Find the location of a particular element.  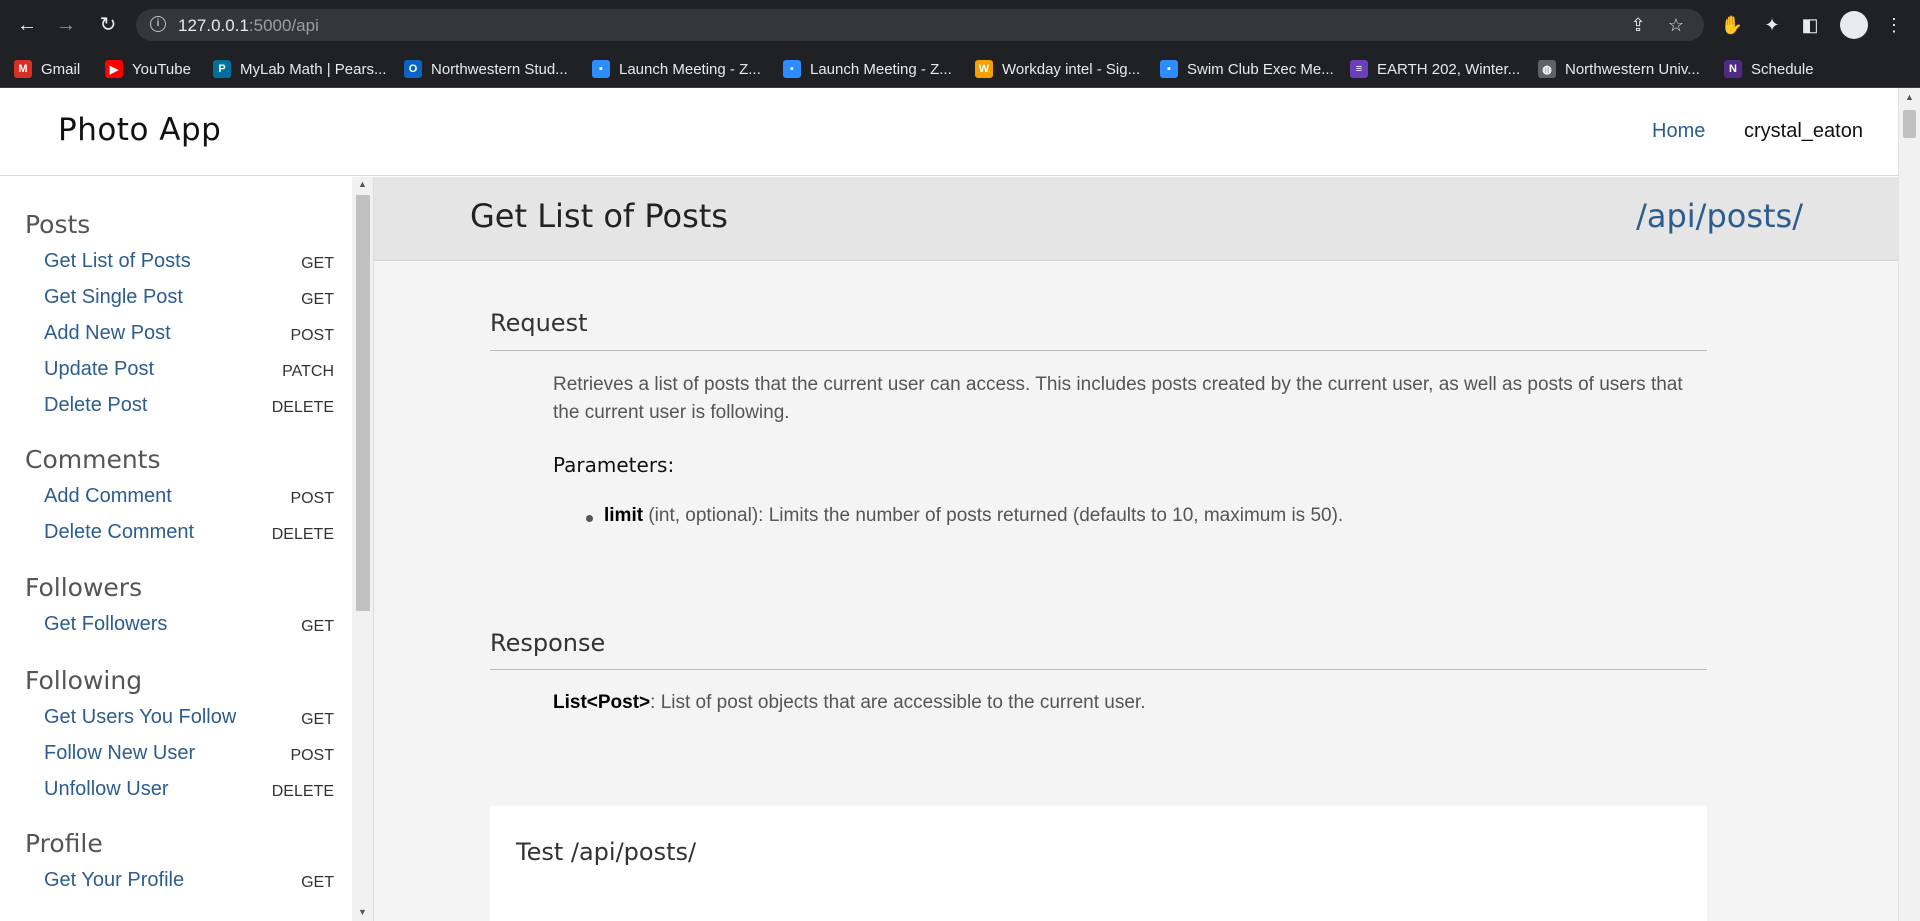

bookmark-item: M Gmail is located at coordinates (47, 69).